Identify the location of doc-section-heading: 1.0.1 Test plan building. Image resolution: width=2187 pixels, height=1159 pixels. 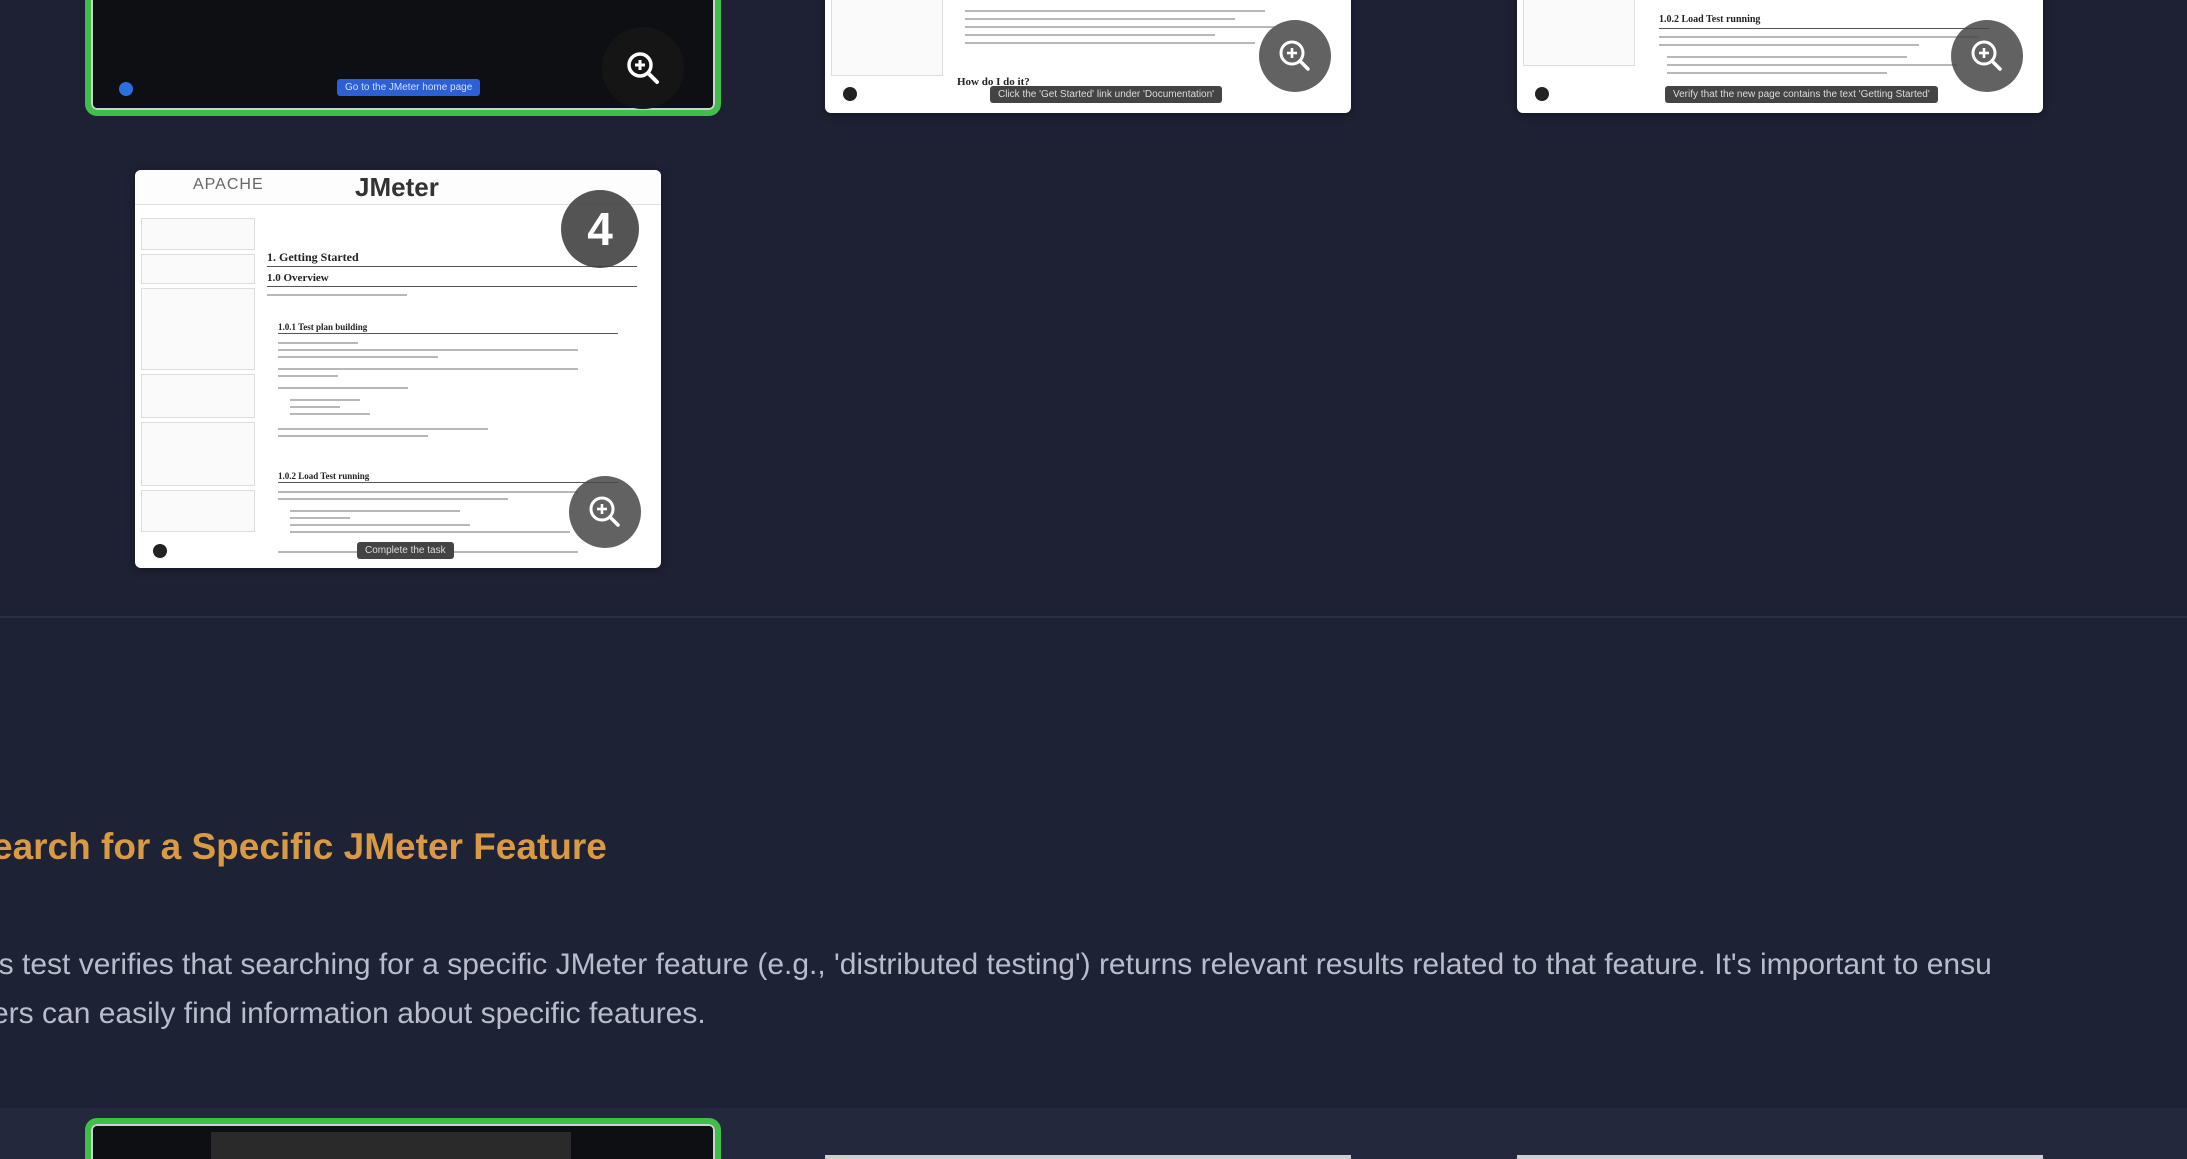
(323, 327).